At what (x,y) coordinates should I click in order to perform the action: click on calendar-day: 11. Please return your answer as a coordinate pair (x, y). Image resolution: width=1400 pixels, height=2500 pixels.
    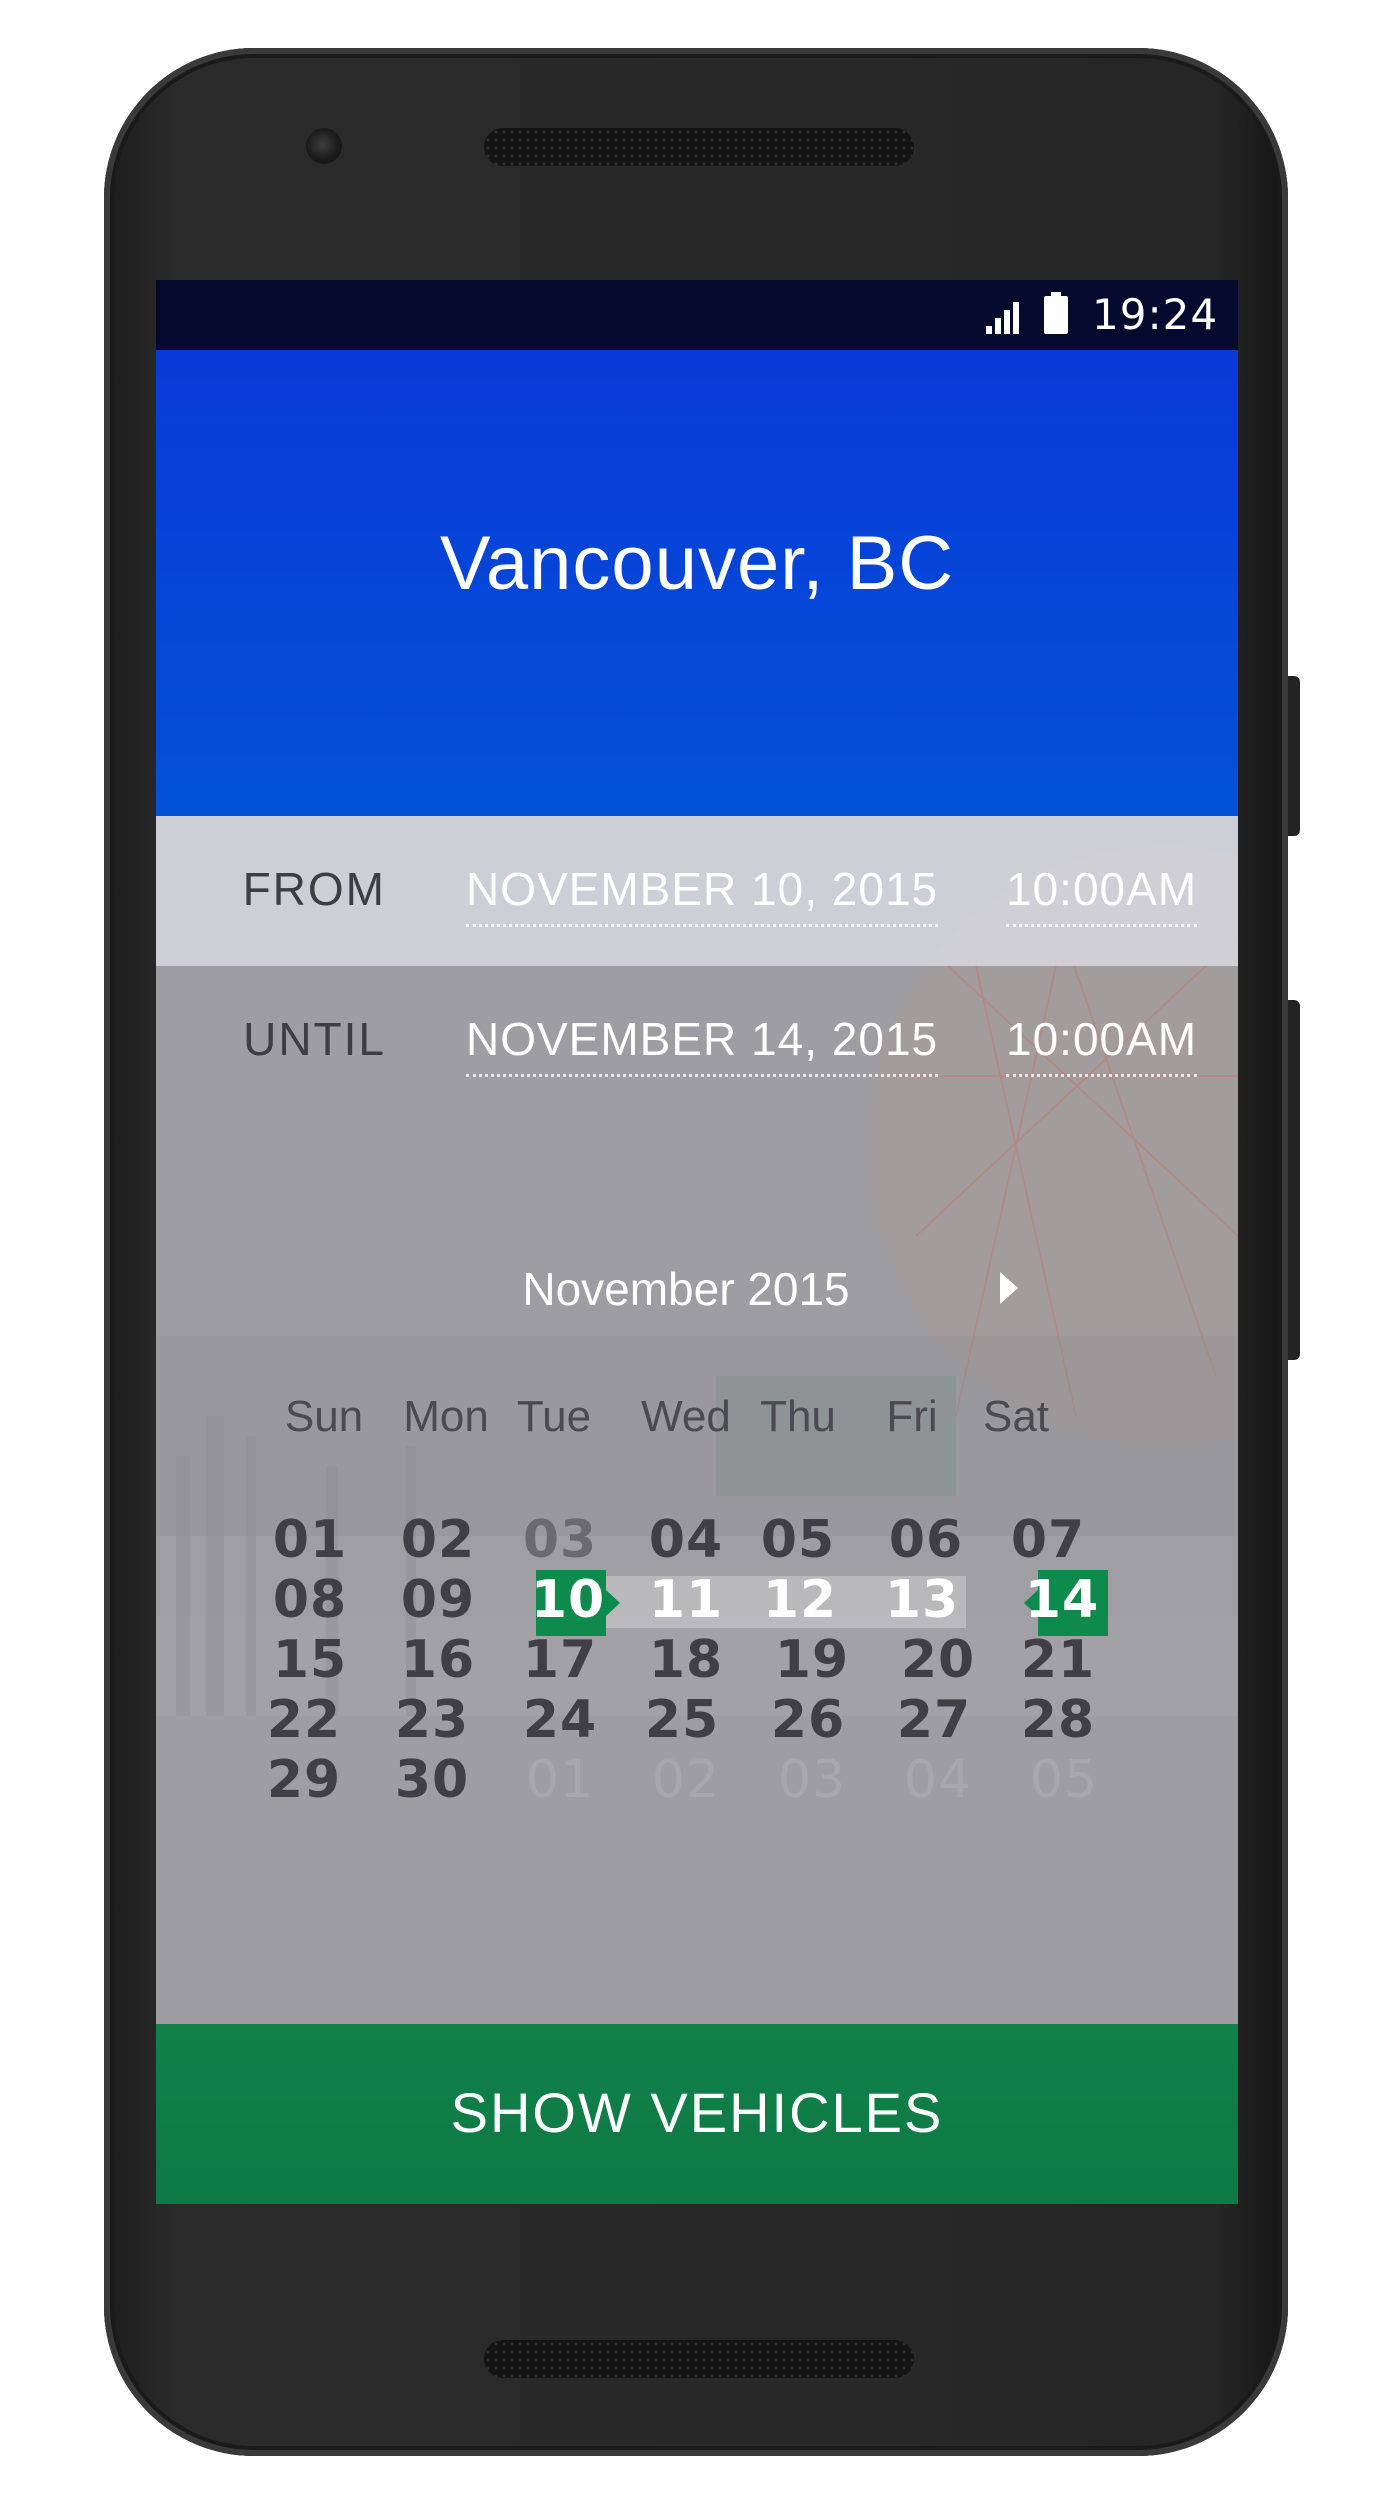
    Looking at the image, I should click on (686, 1600).